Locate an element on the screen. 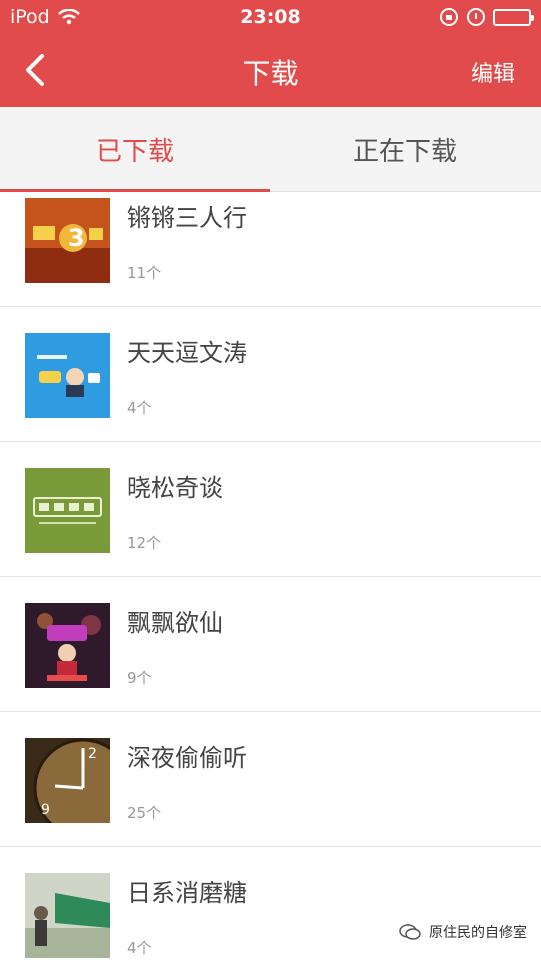 The width and height of the screenshot is (541, 960). item-count: 12个 is located at coordinates (144, 543).